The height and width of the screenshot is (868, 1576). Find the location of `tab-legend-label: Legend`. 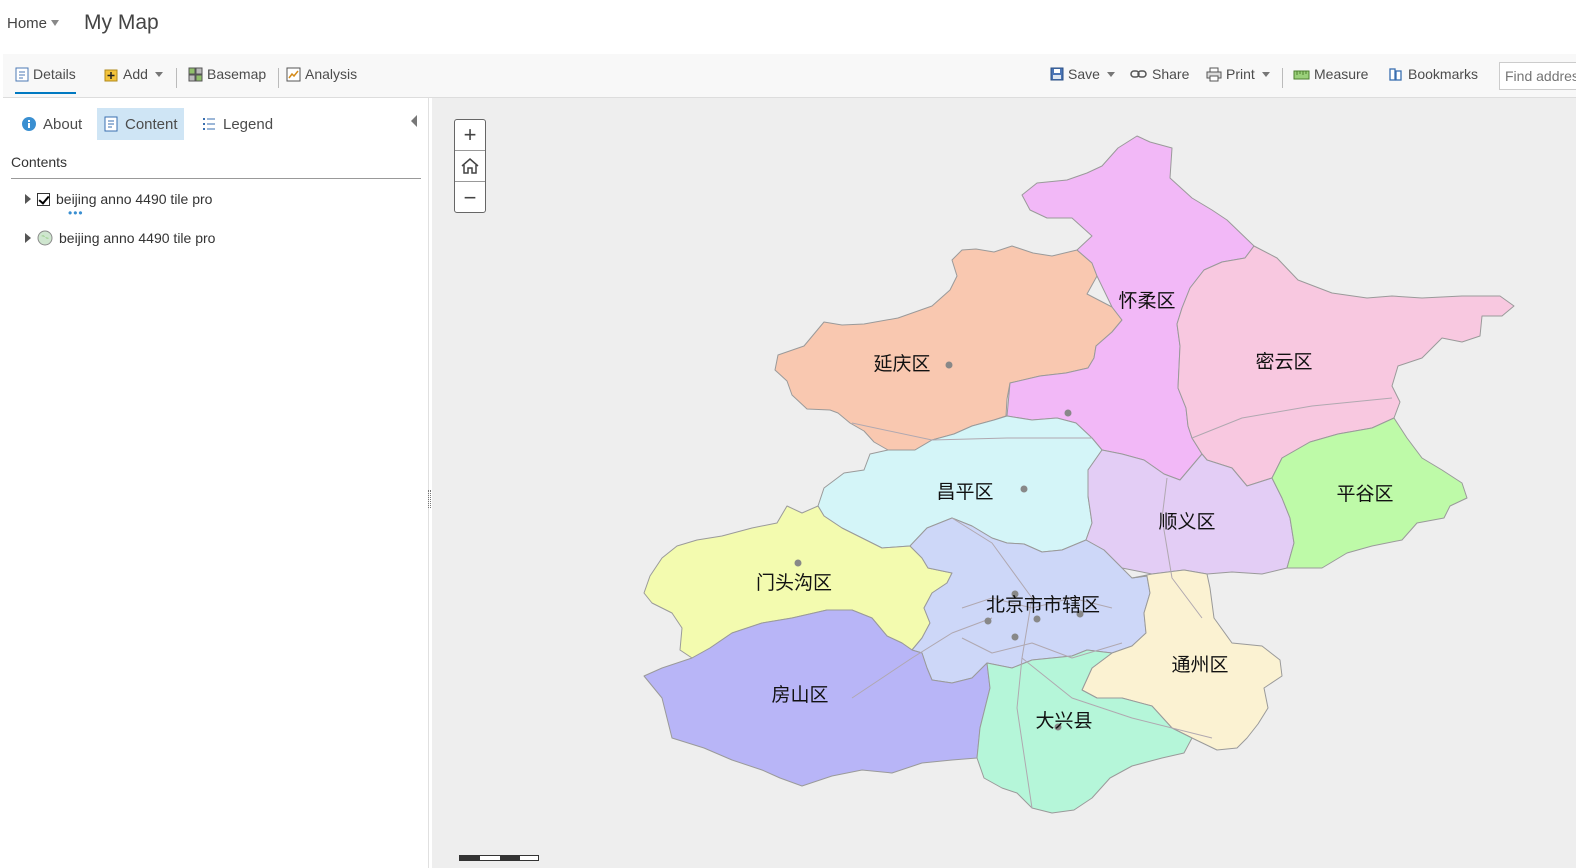

tab-legend-label: Legend is located at coordinates (248, 124).